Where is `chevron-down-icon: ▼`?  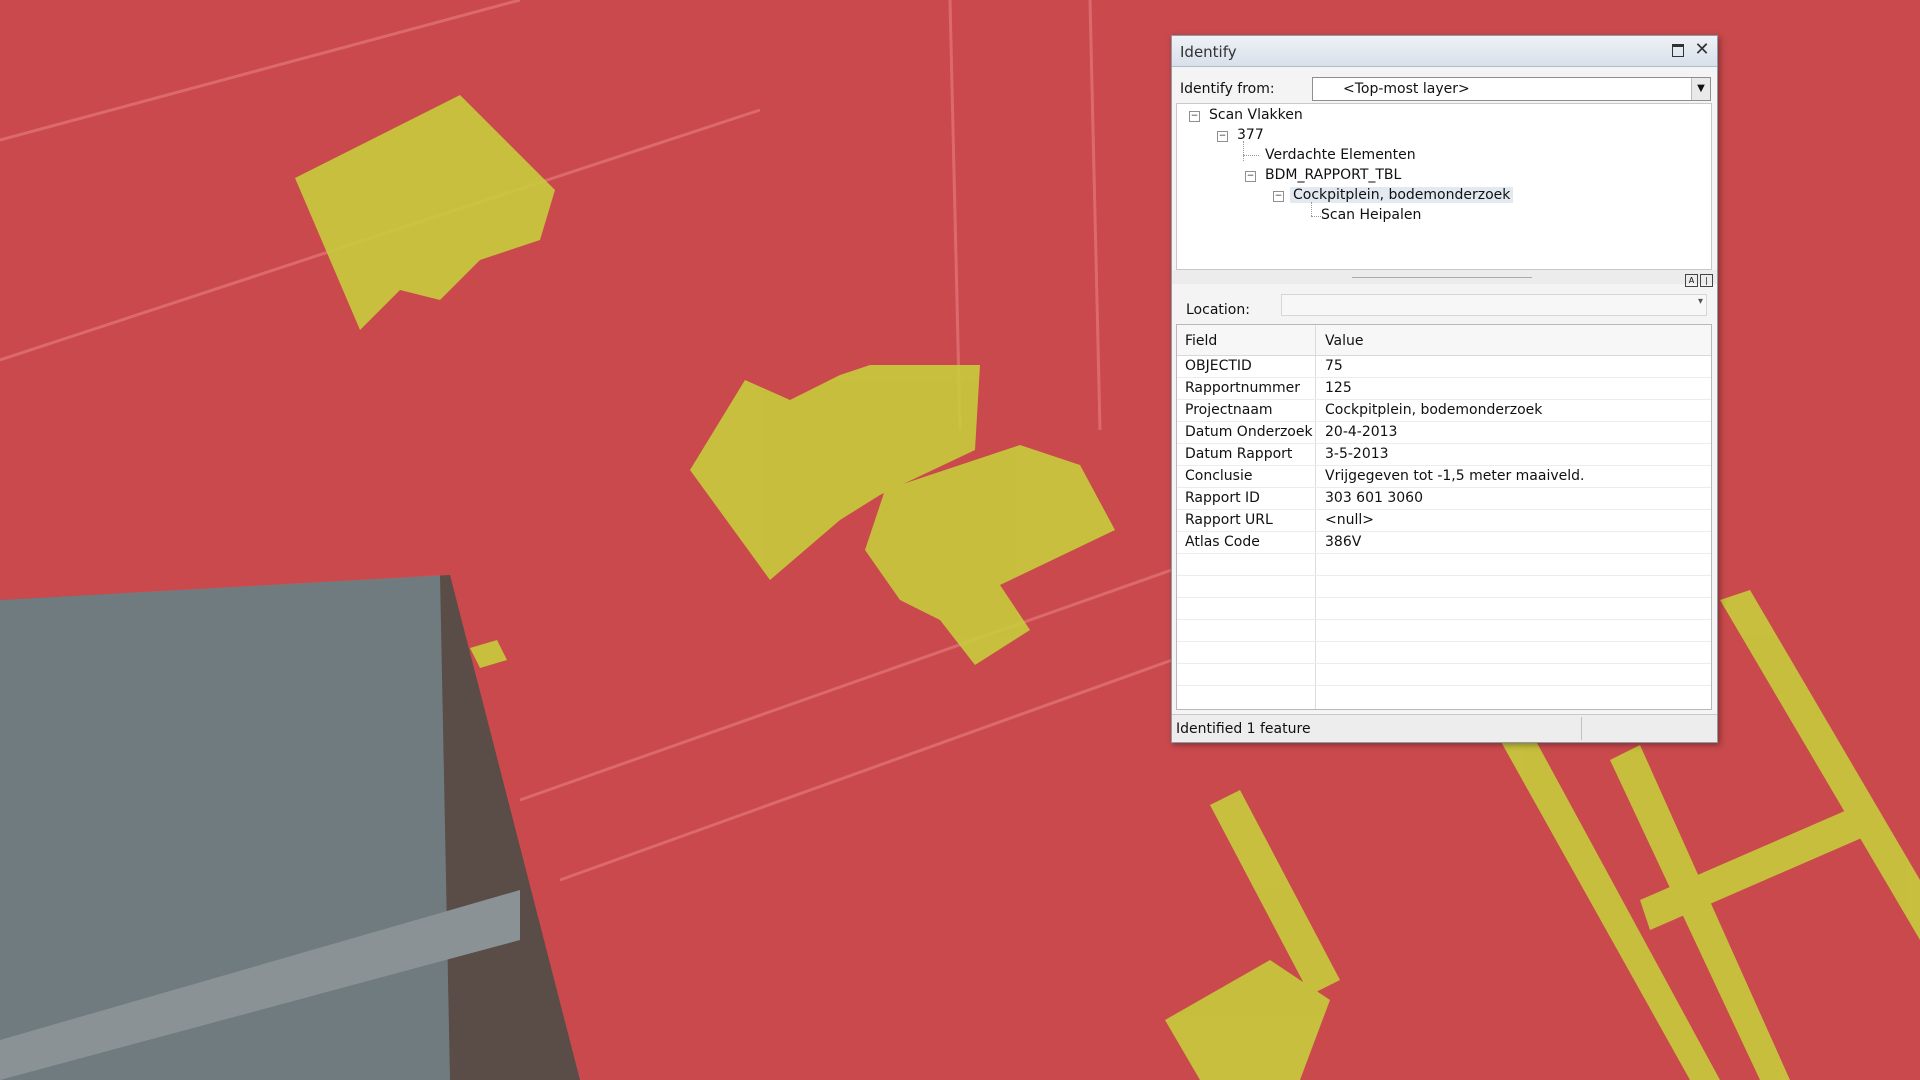
chevron-down-icon: ▼ is located at coordinates (1700, 89).